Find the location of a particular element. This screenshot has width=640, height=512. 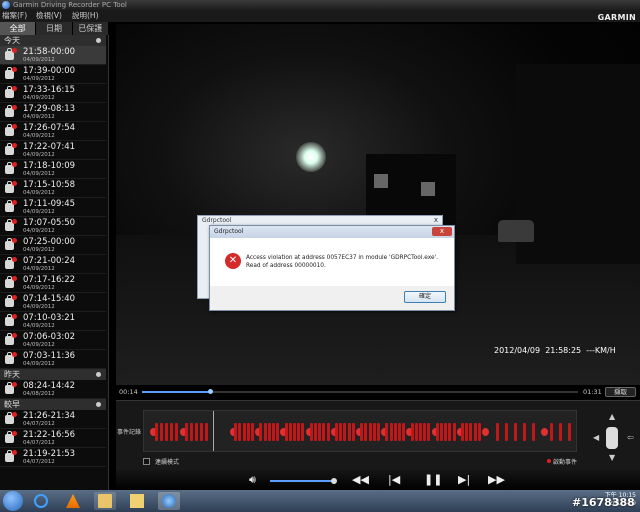

recording-item: 17:22-07:41 04/09/2012 is located at coordinates (53, 150).